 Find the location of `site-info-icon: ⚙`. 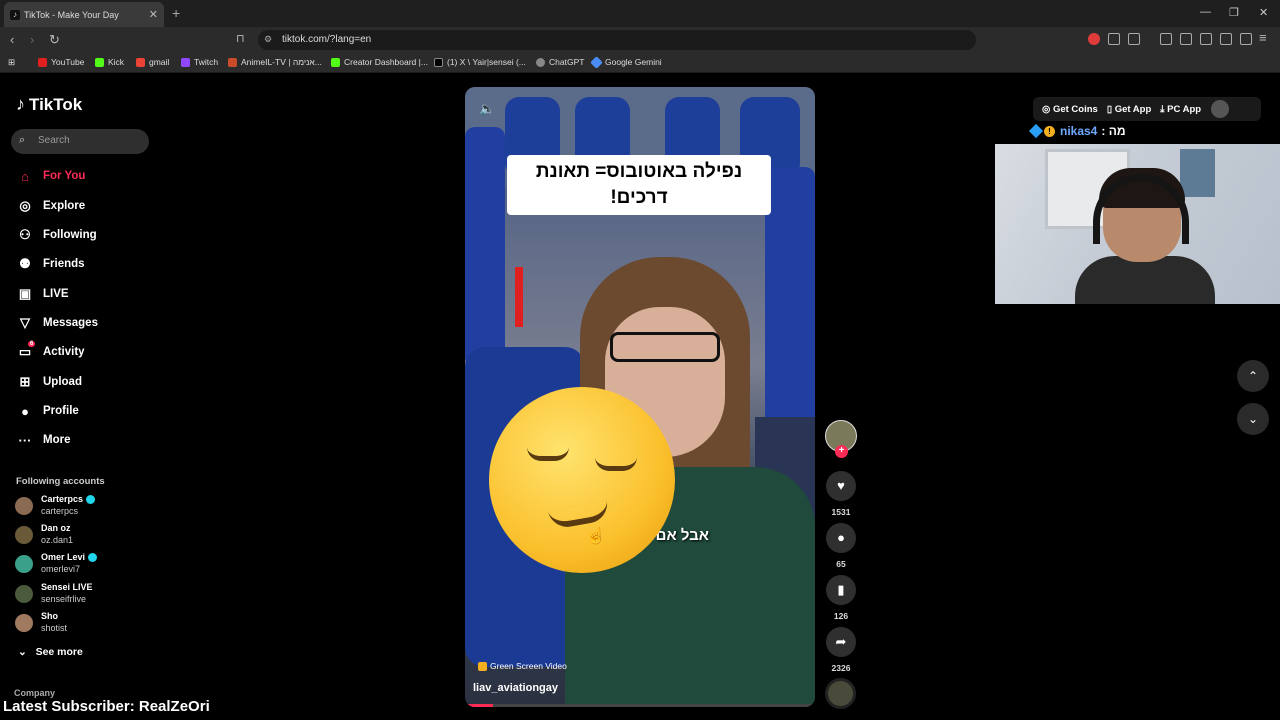

site-info-icon: ⚙ is located at coordinates (268, 39).